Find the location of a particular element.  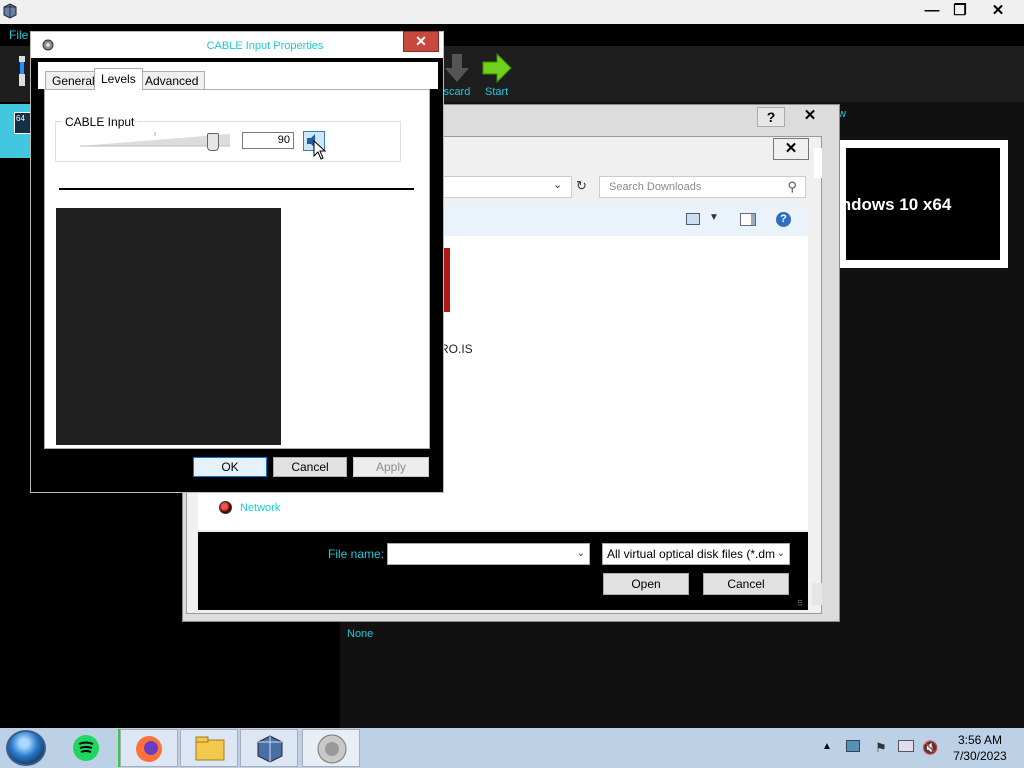

menu-file: File is located at coordinates (18, 35).